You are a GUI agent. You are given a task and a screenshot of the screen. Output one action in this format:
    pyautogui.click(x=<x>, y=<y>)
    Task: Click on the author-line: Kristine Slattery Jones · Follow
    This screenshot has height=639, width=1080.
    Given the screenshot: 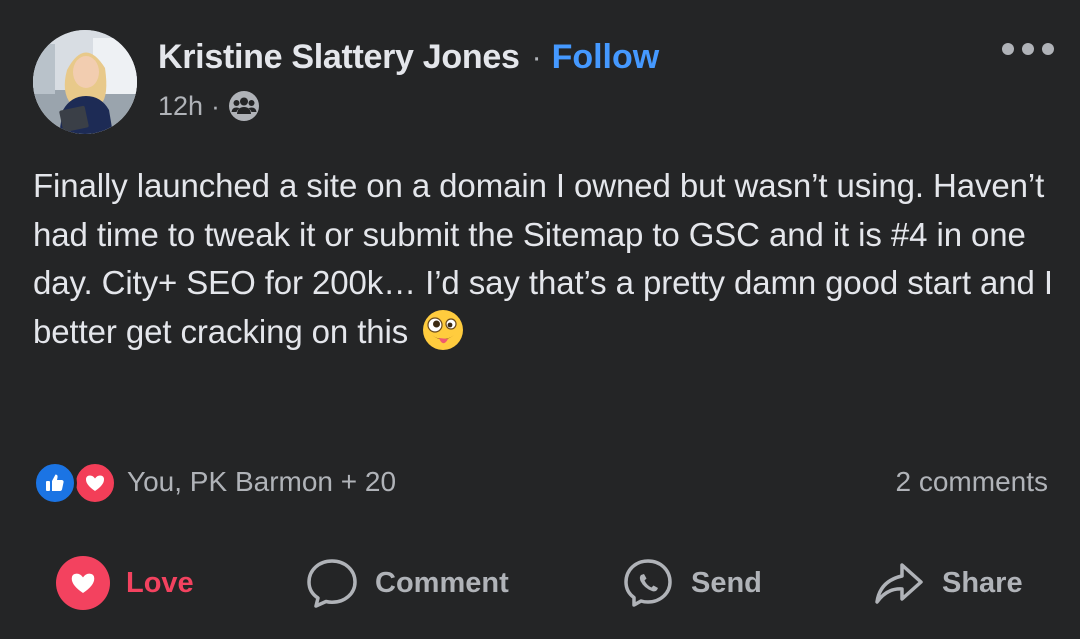 What is the action you would take?
    pyautogui.click(x=408, y=57)
    